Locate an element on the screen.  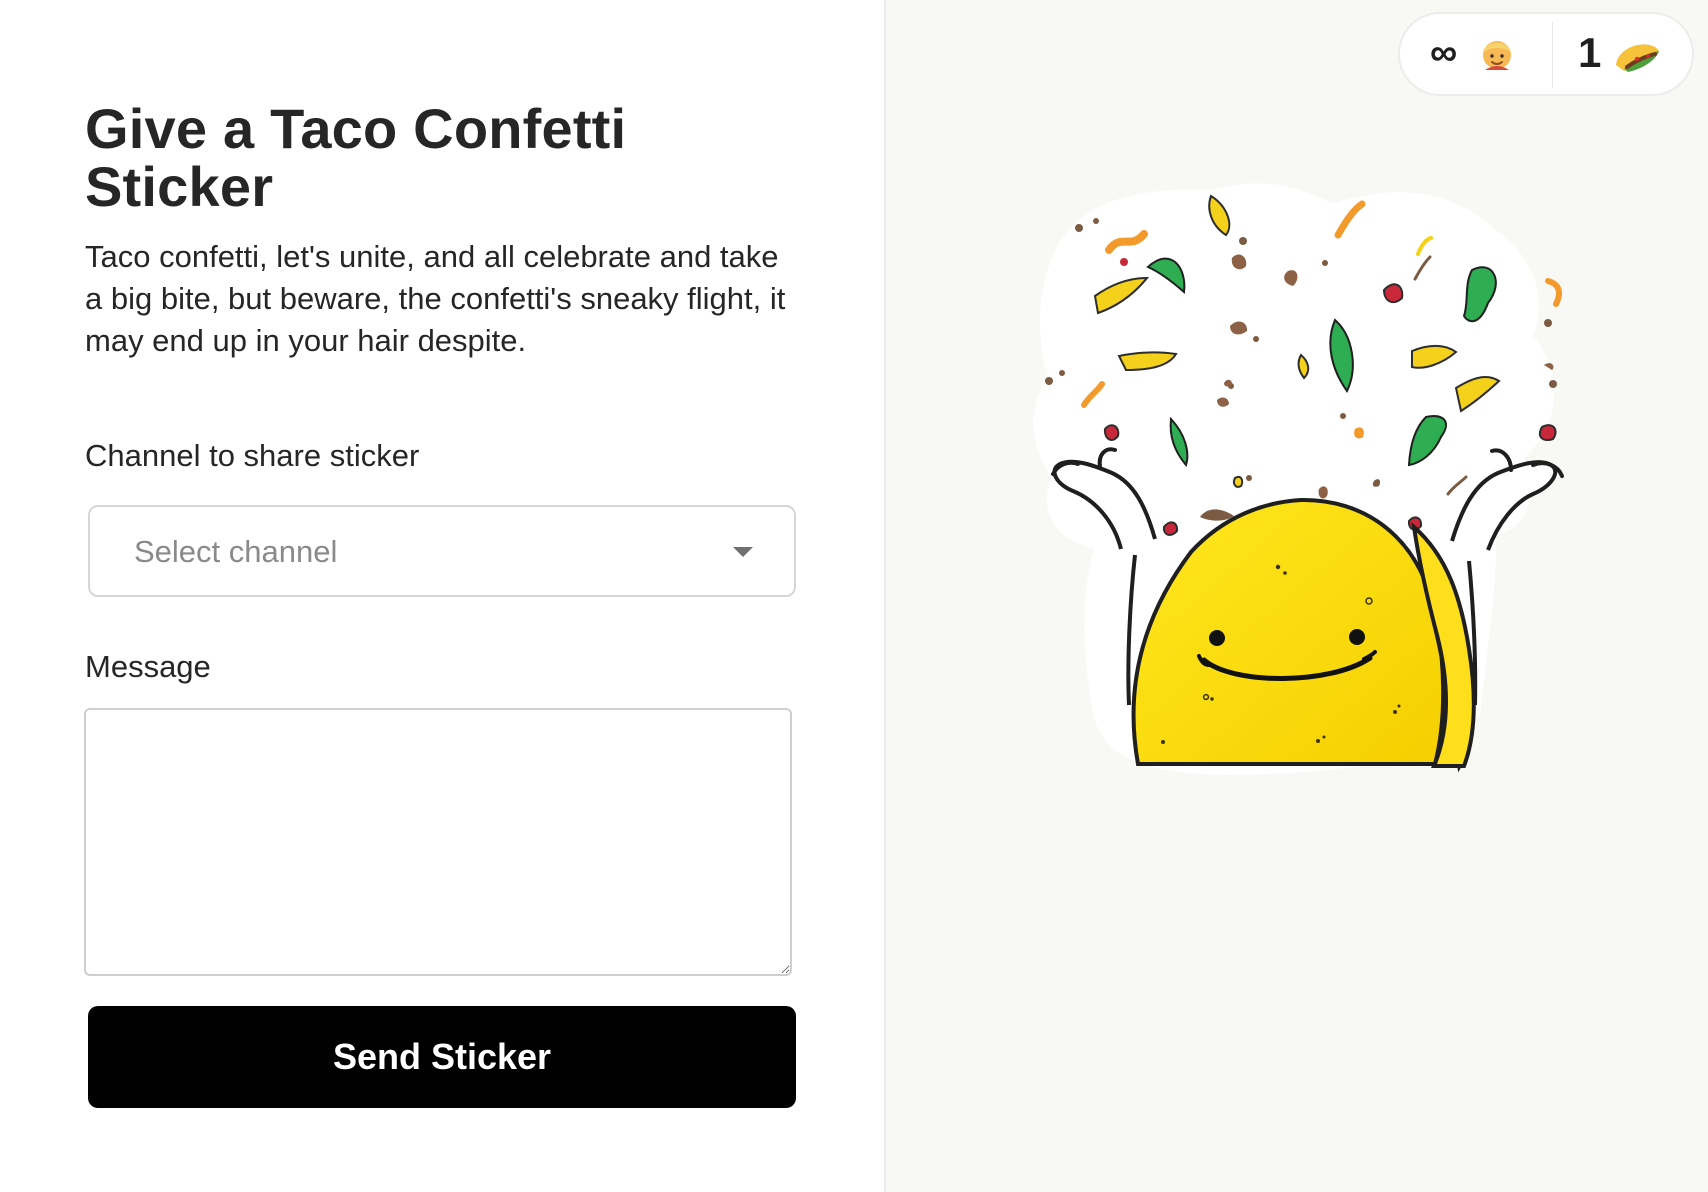
channel-select-placeholder: Select channel is located at coordinates (236, 551).